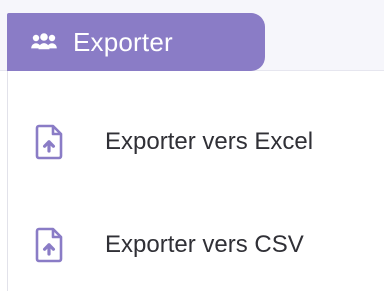  I want to click on export-excel-label: Exporter vers Excel, so click(209, 141).